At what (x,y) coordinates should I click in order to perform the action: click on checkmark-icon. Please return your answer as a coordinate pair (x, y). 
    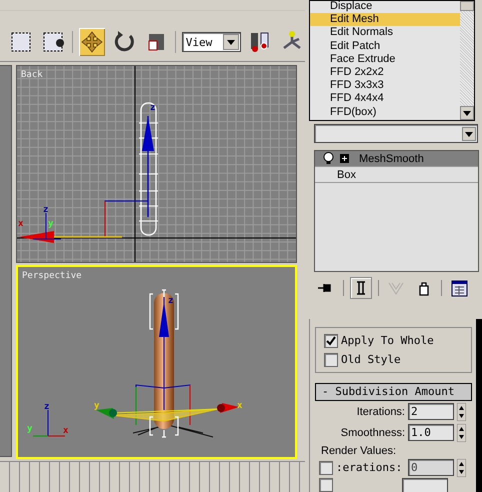
    Looking at the image, I should click on (331, 340).